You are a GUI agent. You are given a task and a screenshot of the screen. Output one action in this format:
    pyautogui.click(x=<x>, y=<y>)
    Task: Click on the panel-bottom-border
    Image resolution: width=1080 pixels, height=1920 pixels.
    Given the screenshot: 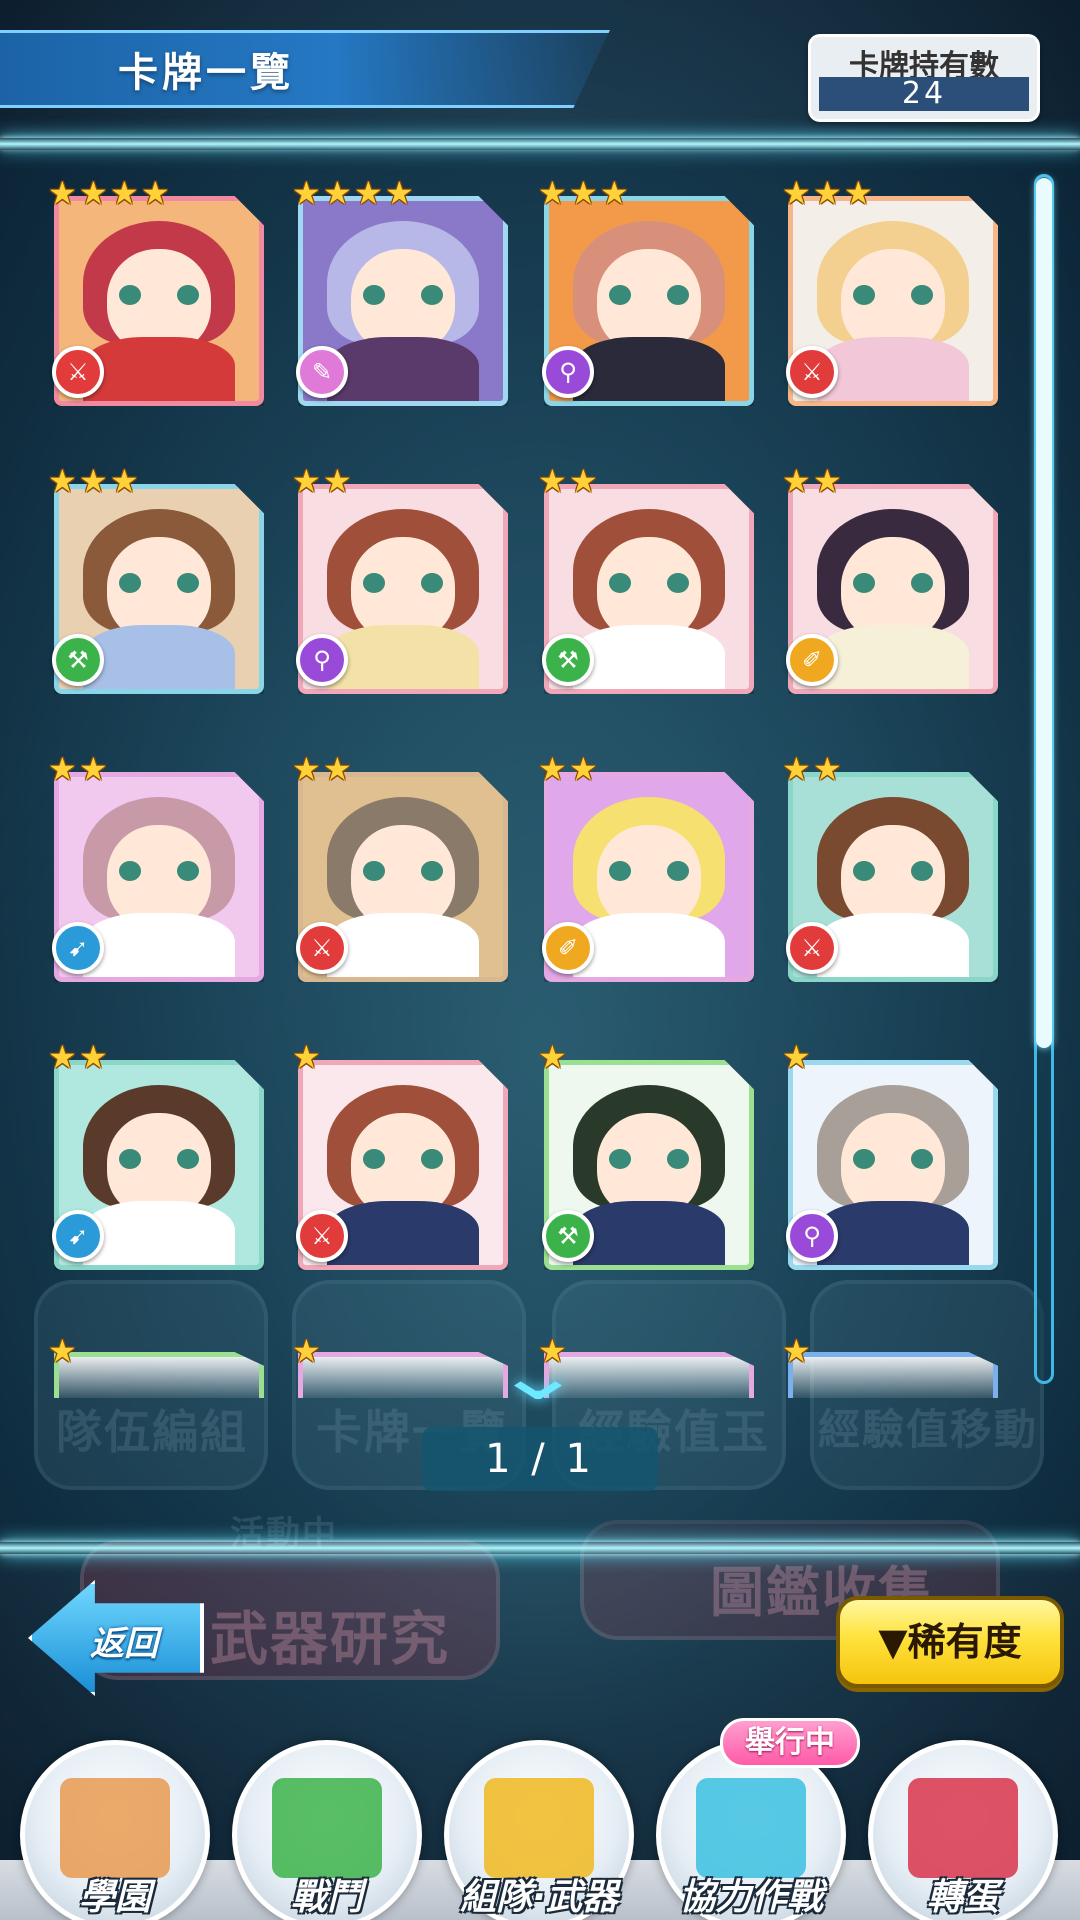 What is the action you would take?
    pyautogui.click(x=540, y=1548)
    